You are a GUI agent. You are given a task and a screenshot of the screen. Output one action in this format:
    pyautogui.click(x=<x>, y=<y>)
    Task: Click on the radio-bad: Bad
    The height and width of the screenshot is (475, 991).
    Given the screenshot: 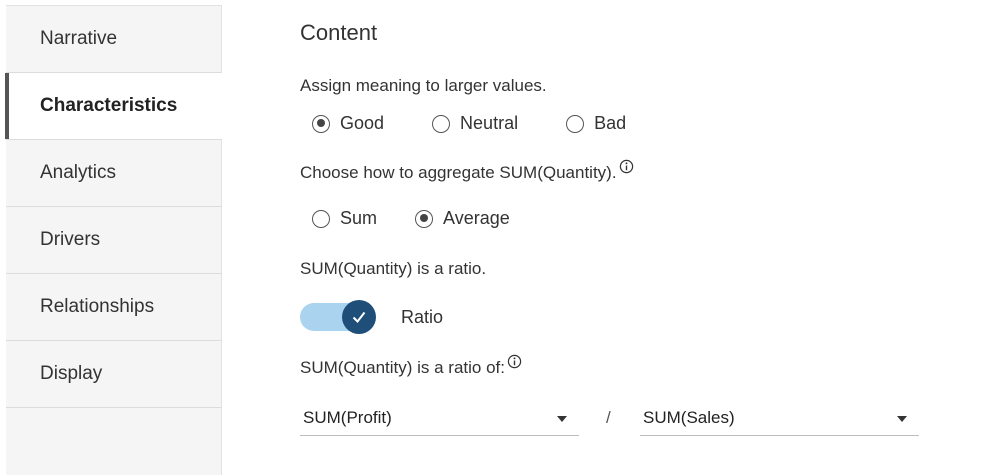 What is the action you would take?
    pyautogui.click(x=596, y=123)
    